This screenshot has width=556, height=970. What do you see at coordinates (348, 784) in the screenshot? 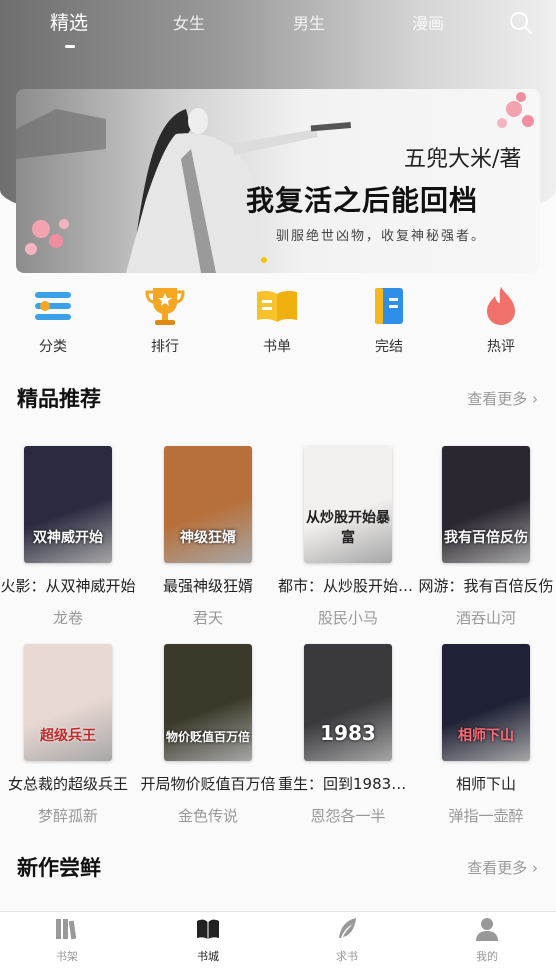
I see `book-title: 重生：回到1983当富翁` at bounding box center [348, 784].